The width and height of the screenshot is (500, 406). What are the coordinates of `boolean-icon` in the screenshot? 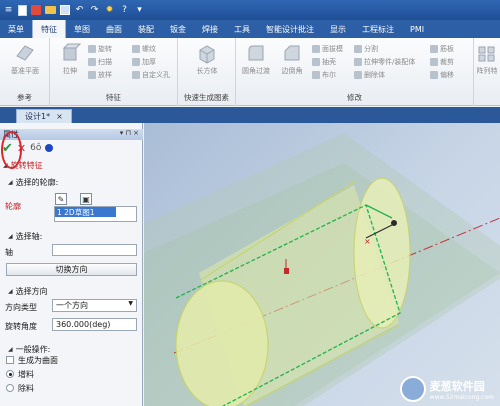 It's located at (316, 74).